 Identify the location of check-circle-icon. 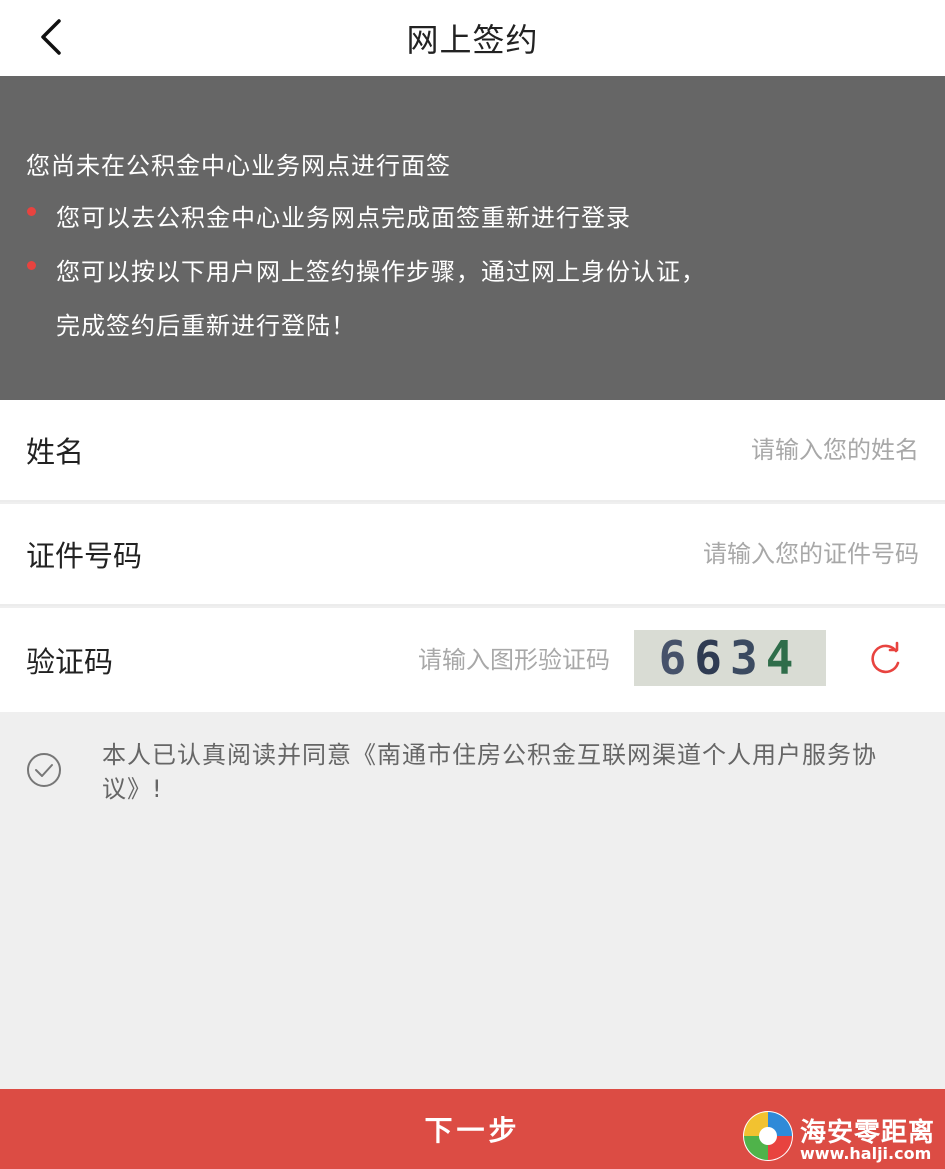
(44, 770).